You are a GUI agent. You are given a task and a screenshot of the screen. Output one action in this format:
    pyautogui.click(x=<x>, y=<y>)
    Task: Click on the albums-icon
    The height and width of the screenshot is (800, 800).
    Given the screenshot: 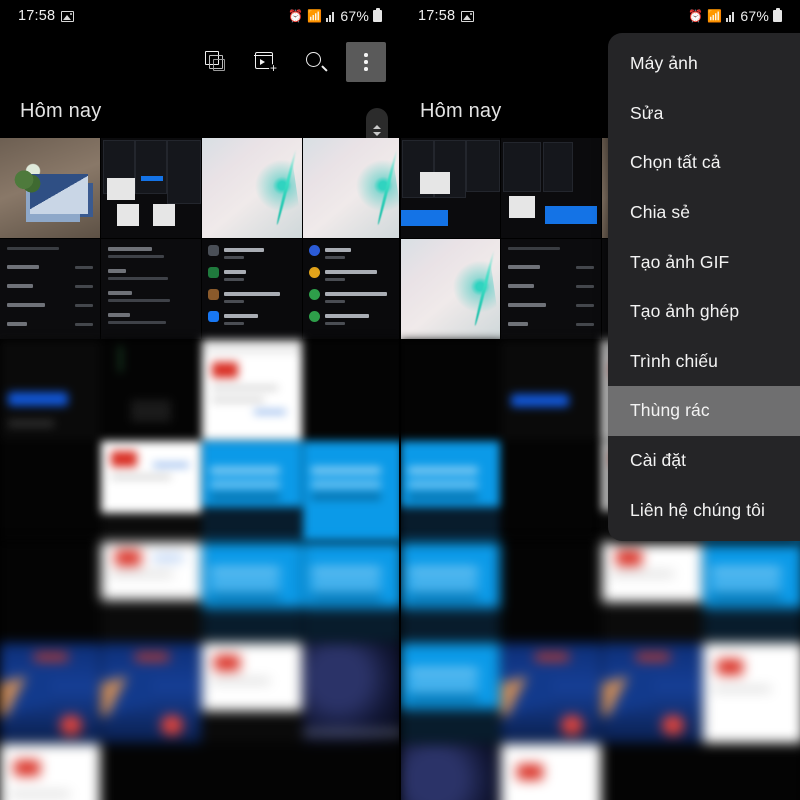 What is the action you would take?
    pyautogui.click(x=216, y=62)
    